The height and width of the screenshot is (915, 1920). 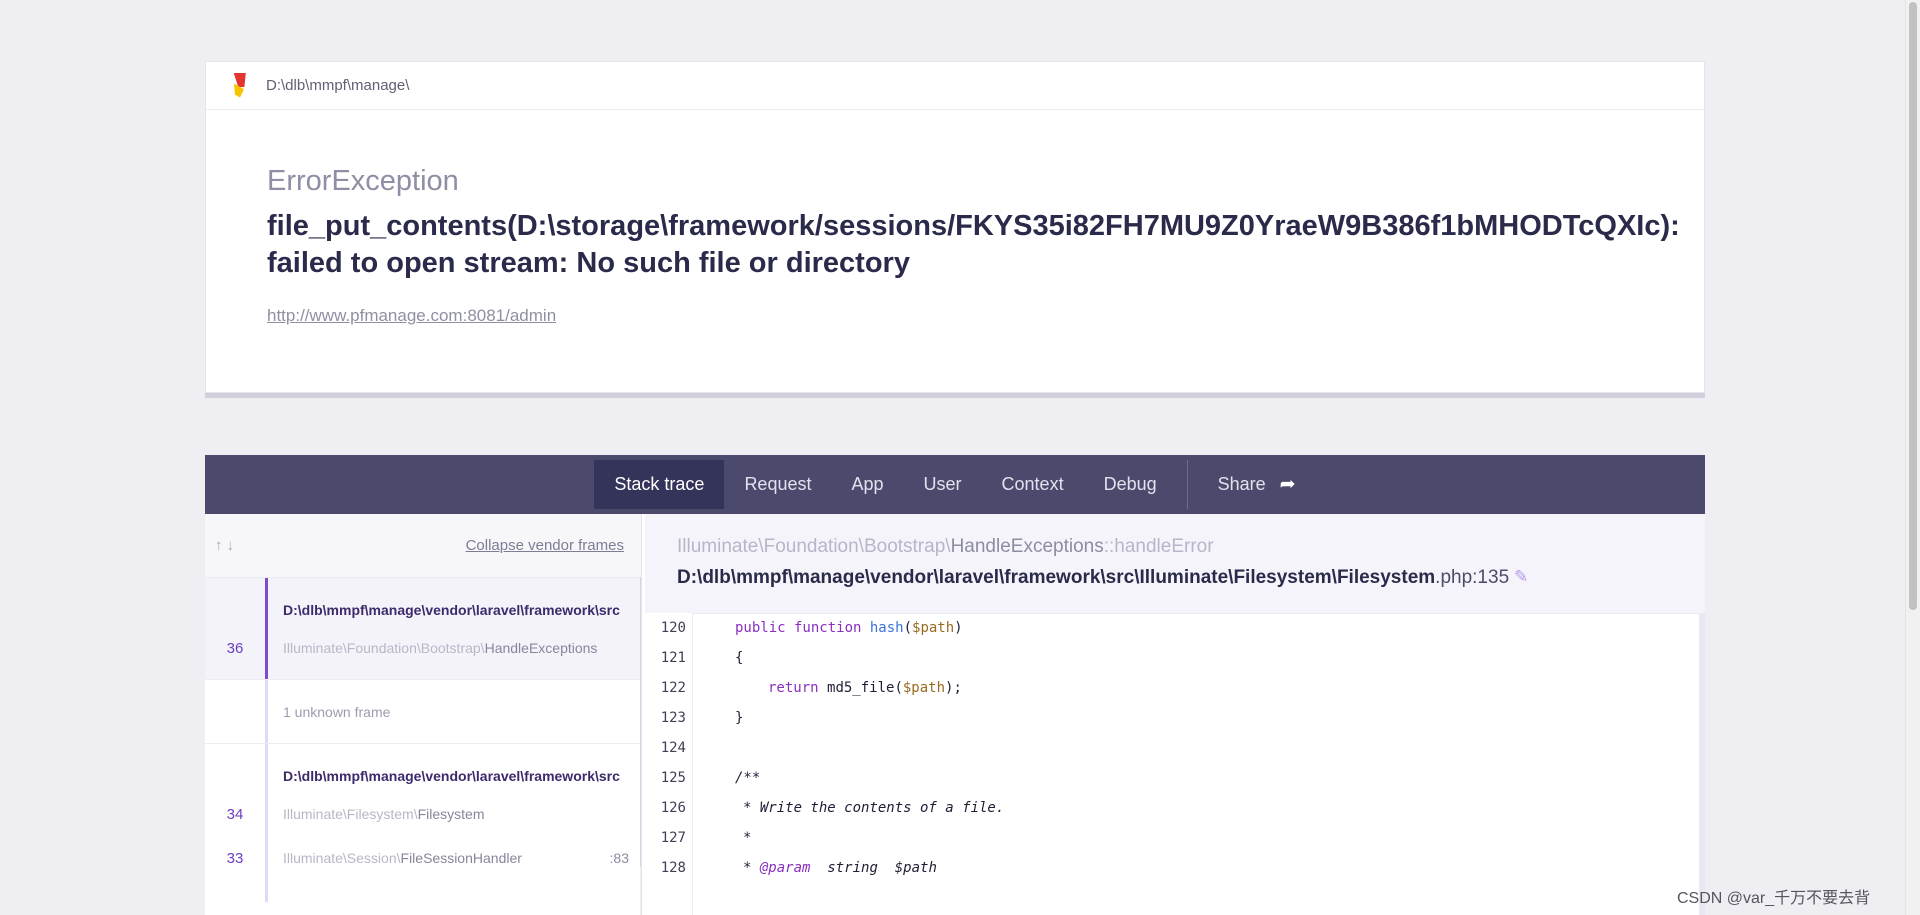 I want to click on tab-share: Share ➦, so click(x=1257, y=484).